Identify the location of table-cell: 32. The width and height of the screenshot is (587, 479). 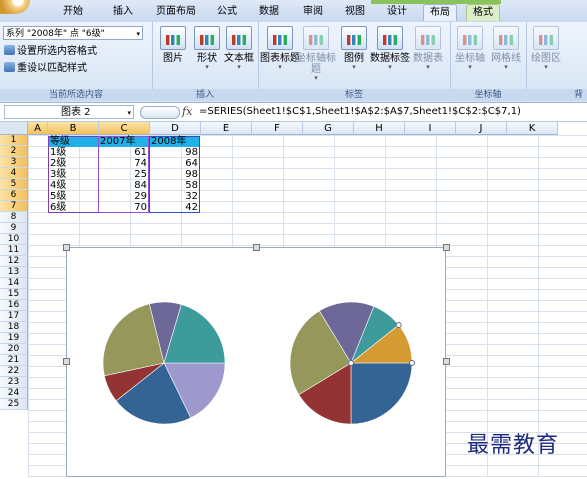
(174, 196).